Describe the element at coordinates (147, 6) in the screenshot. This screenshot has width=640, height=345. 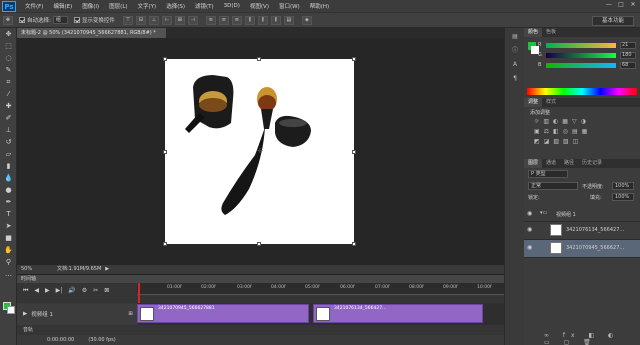
I see `menu-type: 文字(Y)` at that location.